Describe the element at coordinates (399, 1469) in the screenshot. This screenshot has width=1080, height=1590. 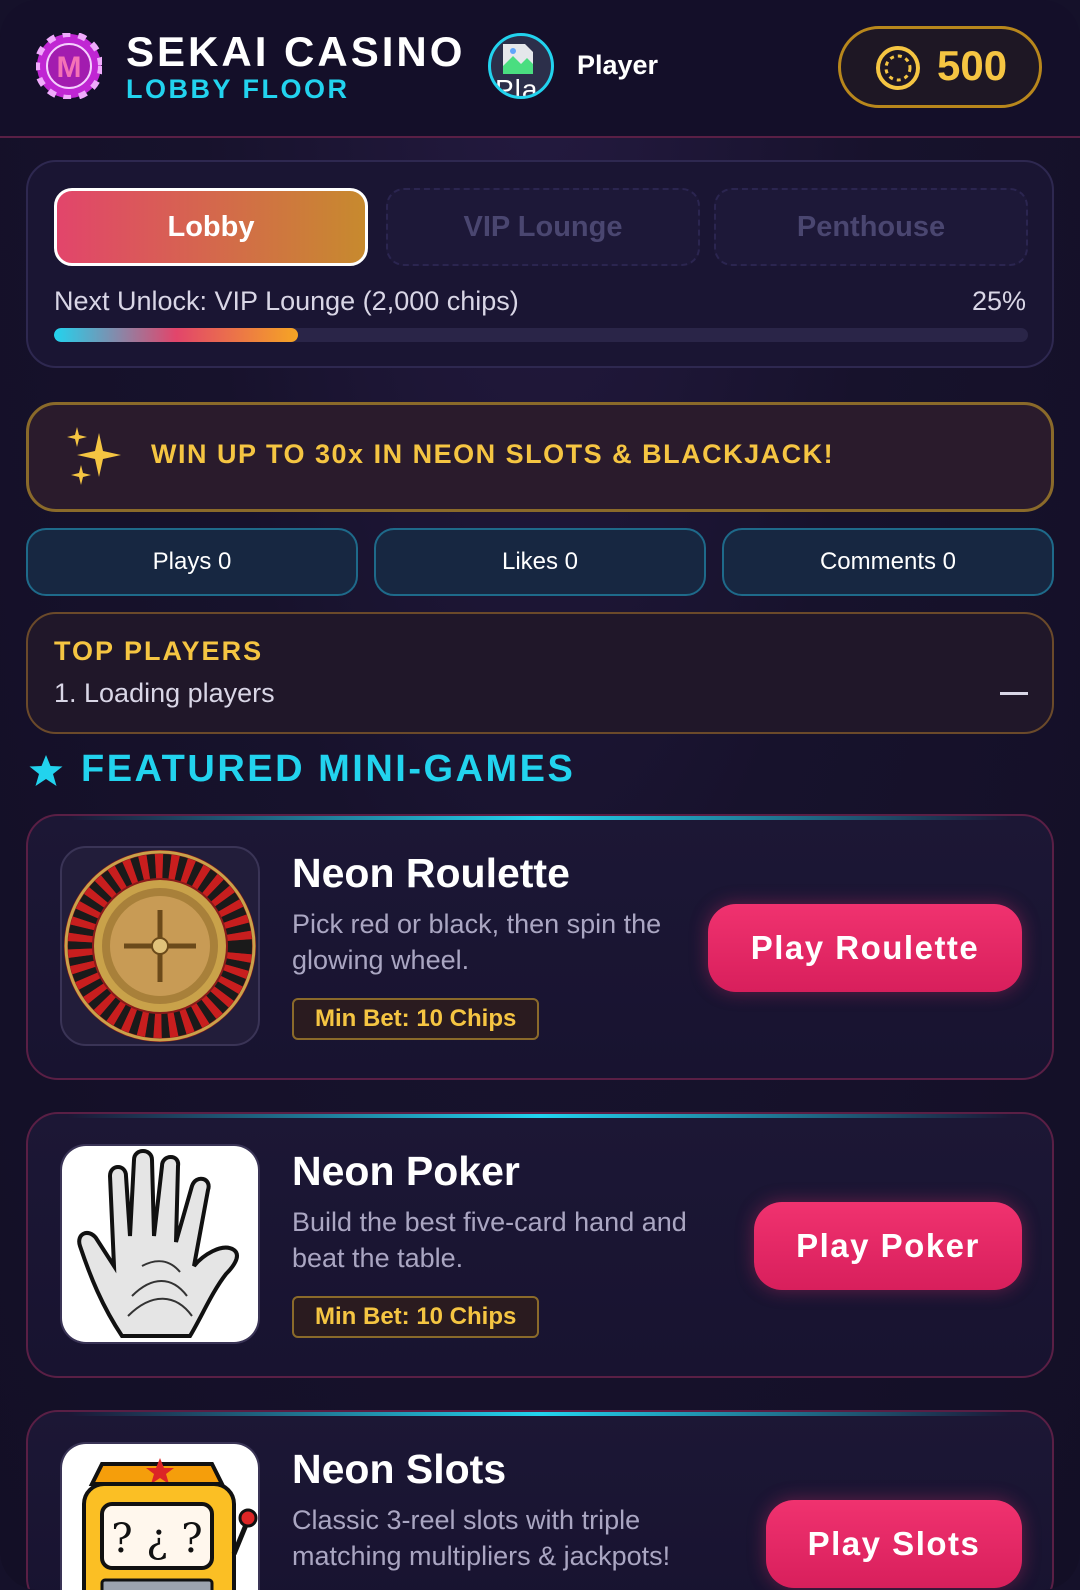
I see `game-title: Neon Slots` at that location.